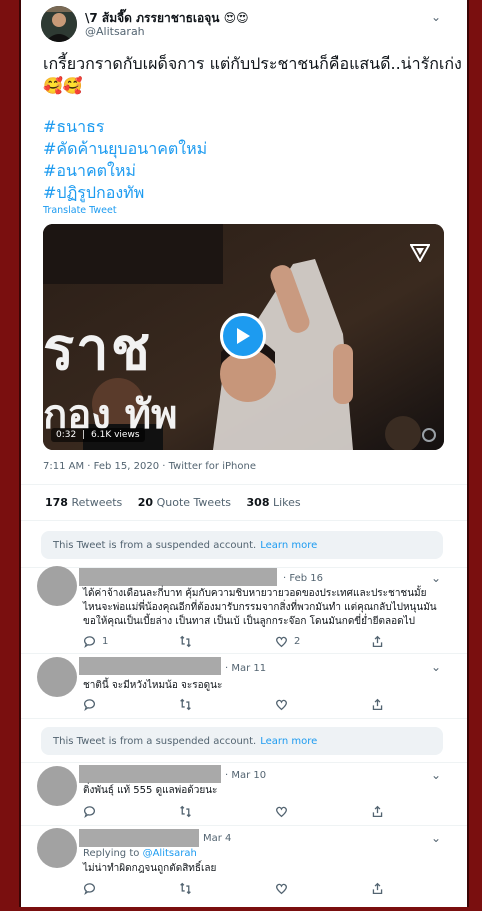  I want to click on author-avatar, so click(59, 24).